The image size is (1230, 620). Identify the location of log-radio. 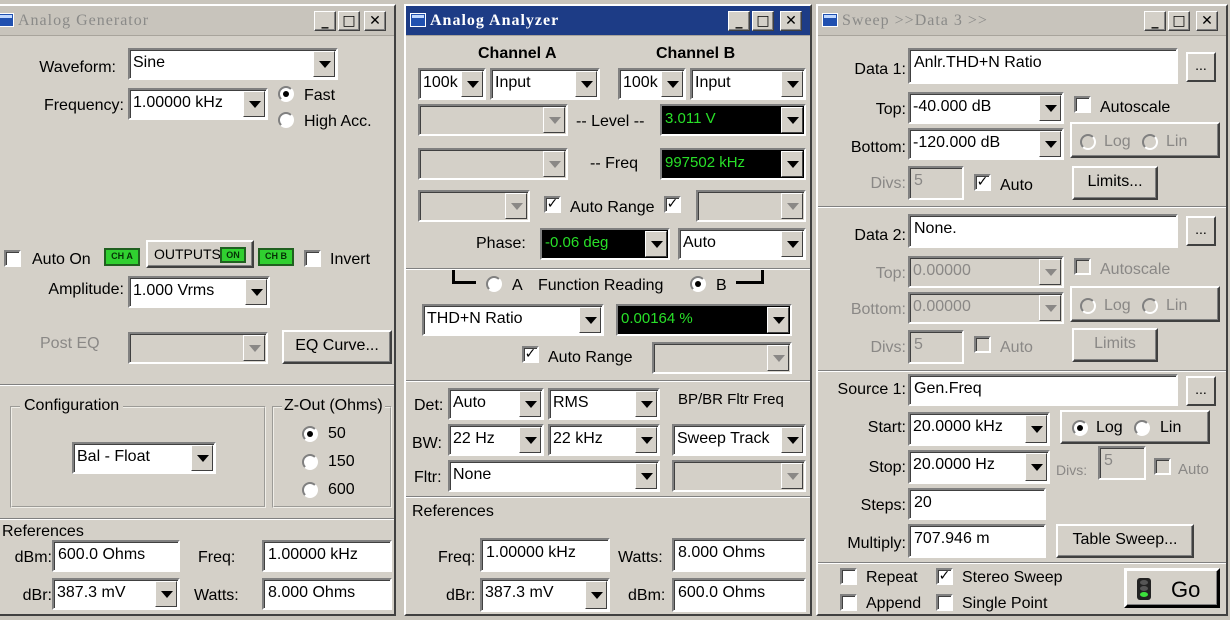
(1088, 142).